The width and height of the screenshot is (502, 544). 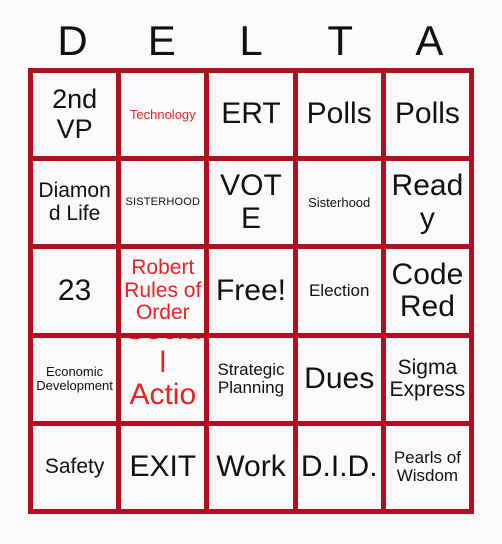 I want to click on bingo-cell-label: Work, so click(x=251, y=467).